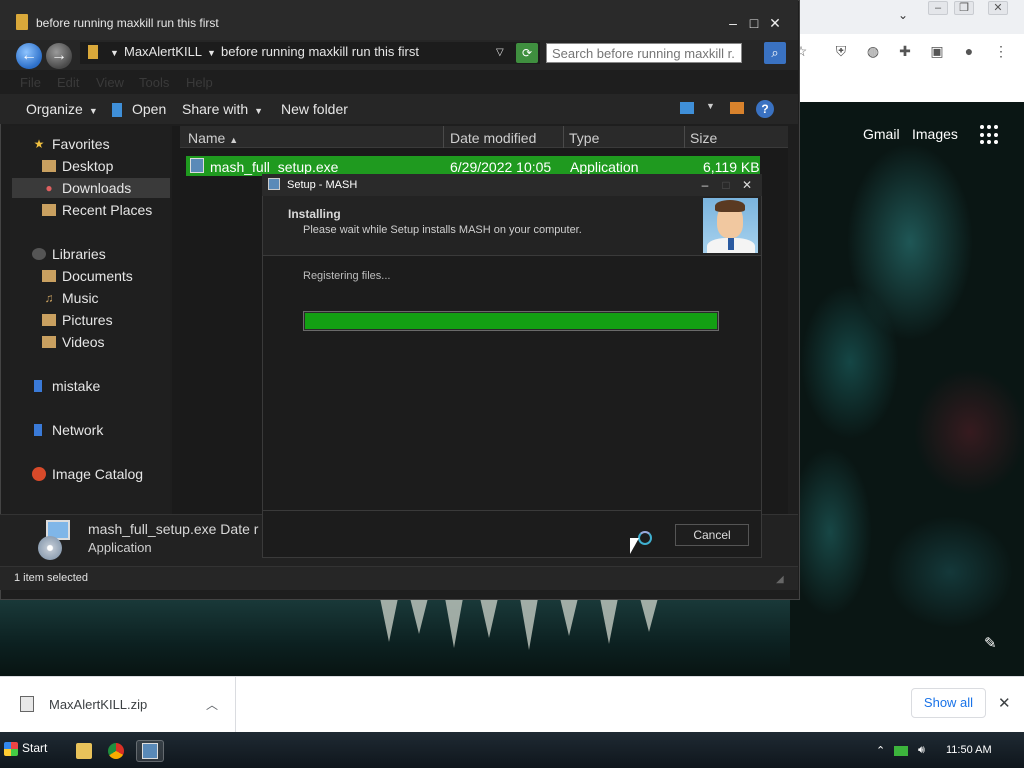  What do you see at coordinates (873, 51) in the screenshot?
I see `extension-icon: ◍` at bounding box center [873, 51].